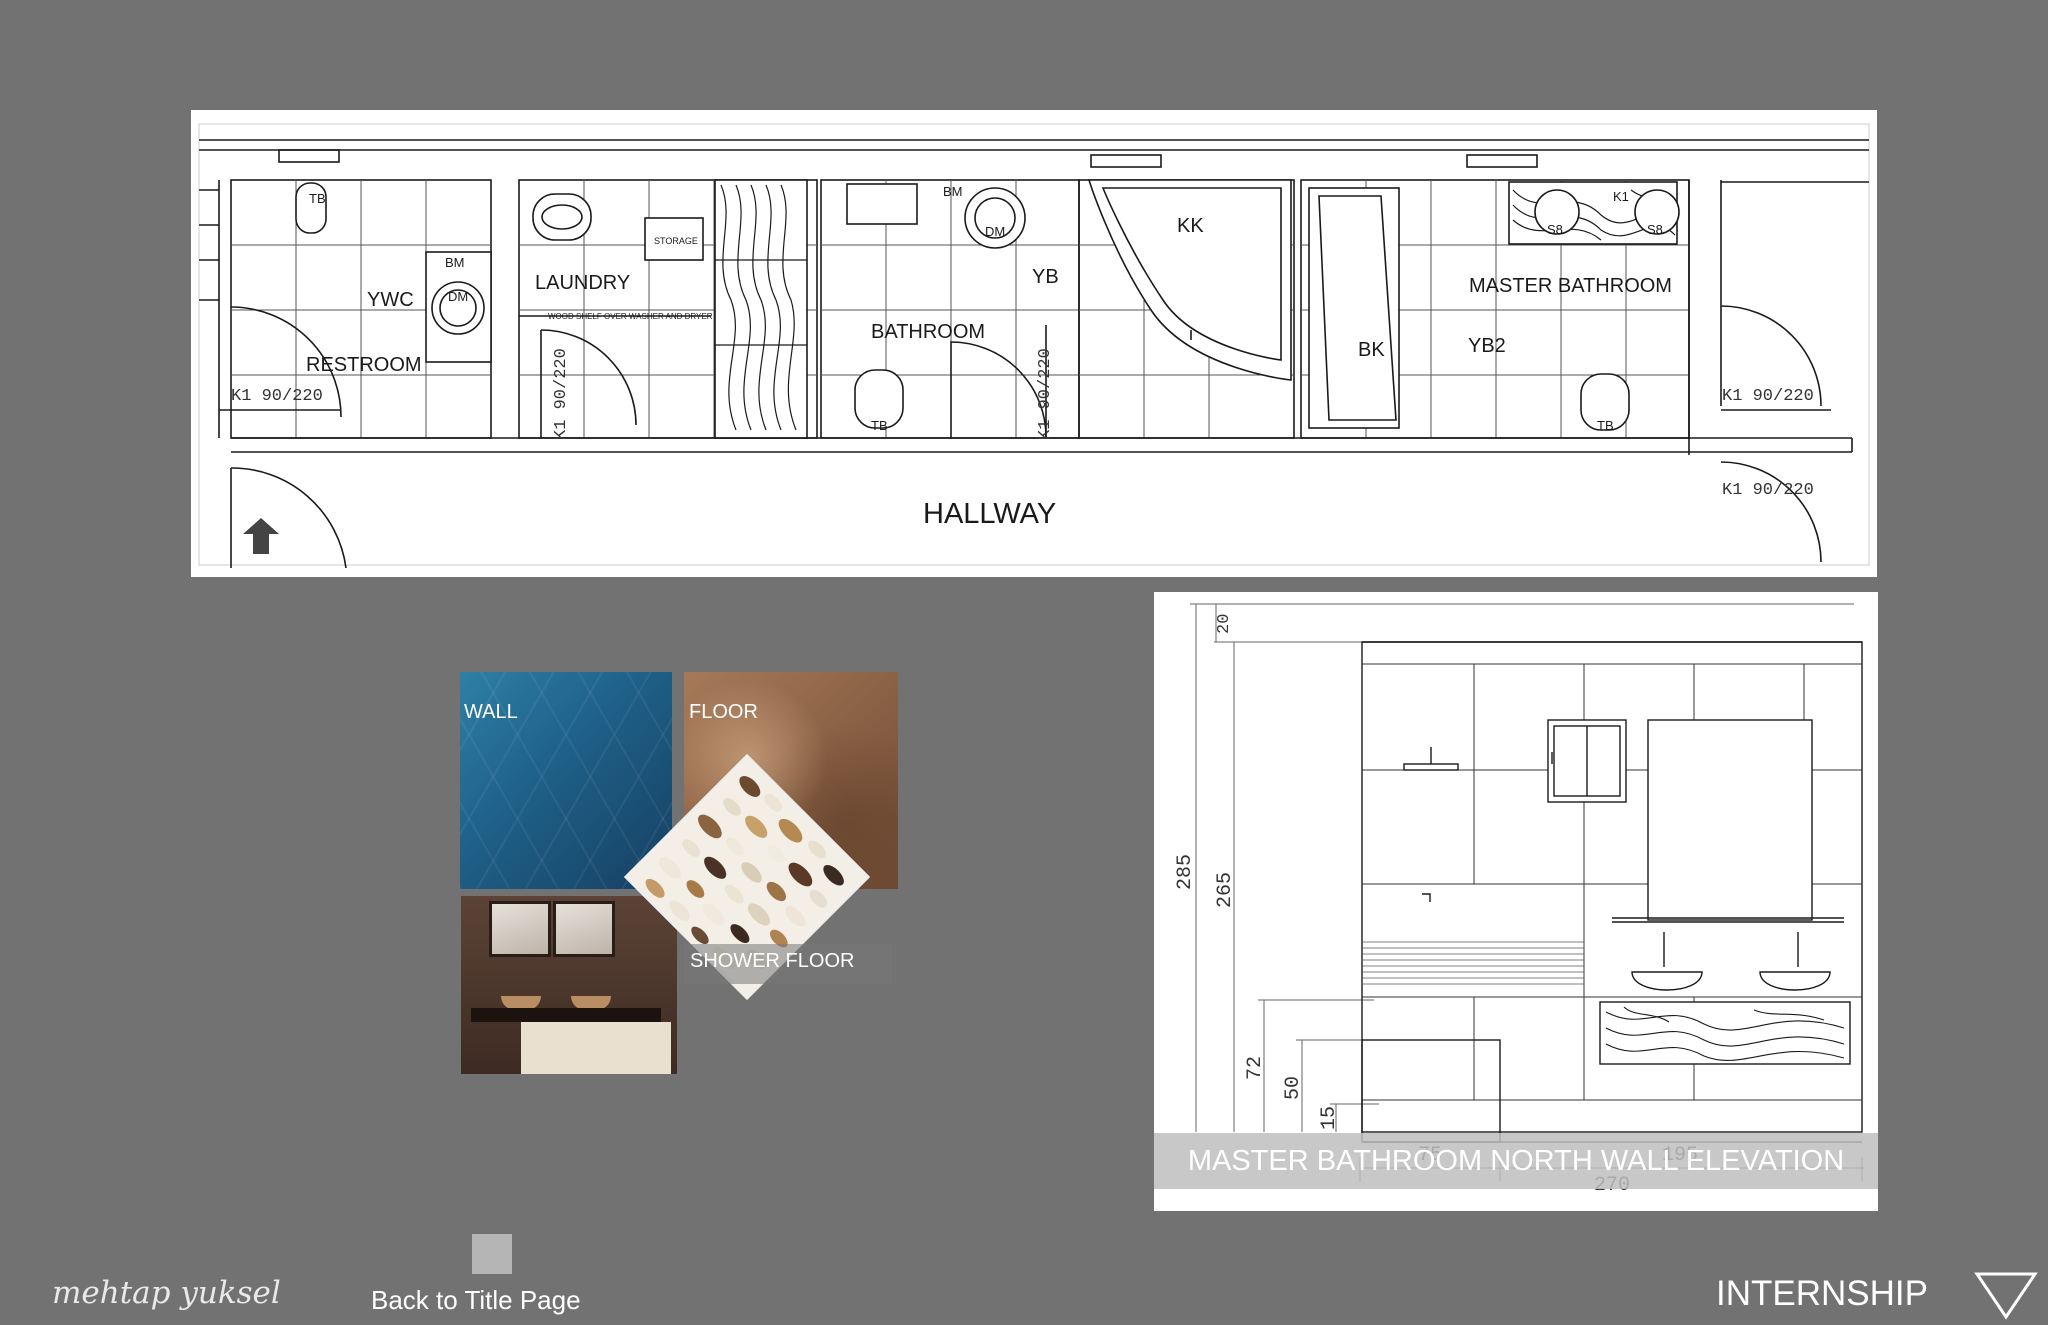 The image size is (2048, 1325). Describe the element at coordinates (630, 316) in the screenshot. I see `shelf-note: WOOD SHELF OVER WASHER AND DRYER` at that location.